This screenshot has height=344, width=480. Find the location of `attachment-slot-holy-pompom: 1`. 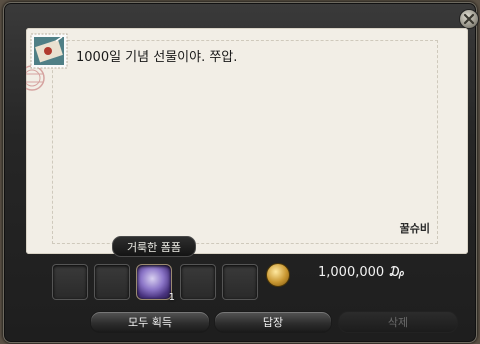

attachment-slot-holy-pompom: 1 is located at coordinates (155, 283).